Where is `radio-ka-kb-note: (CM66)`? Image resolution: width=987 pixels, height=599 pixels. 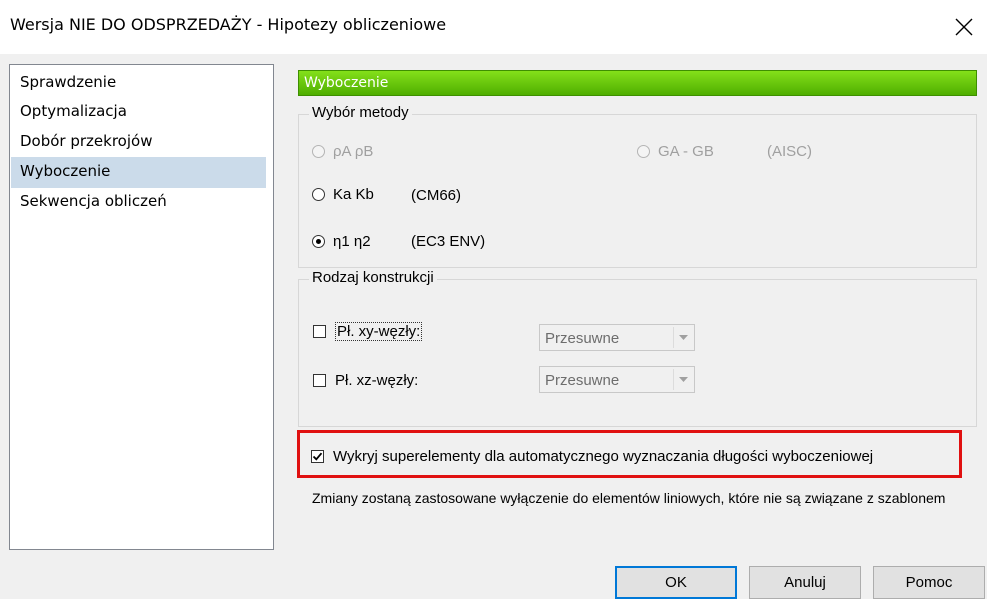
radio-ka-kb-note: (CM66) is located at coordinates (436, 195).